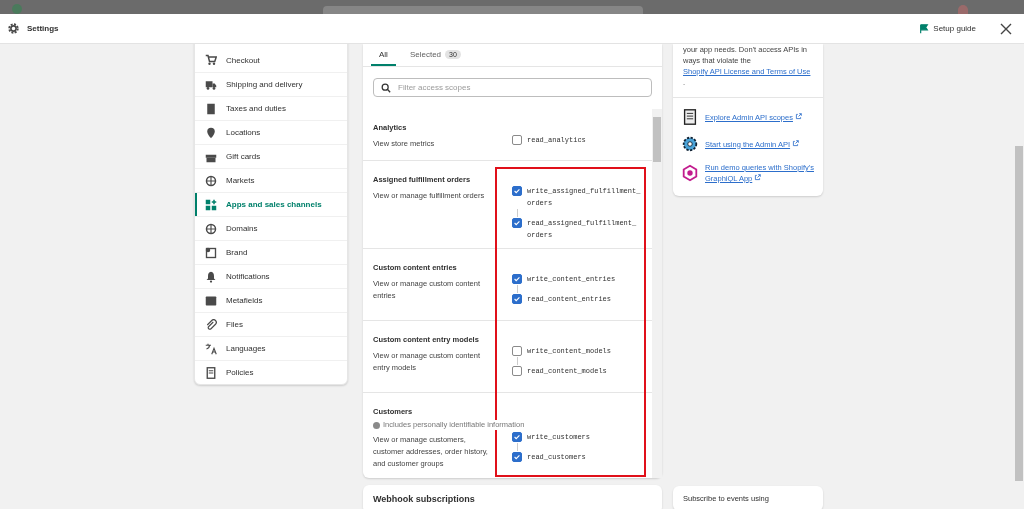  I want to click on clip-icon, so click(211, 324).